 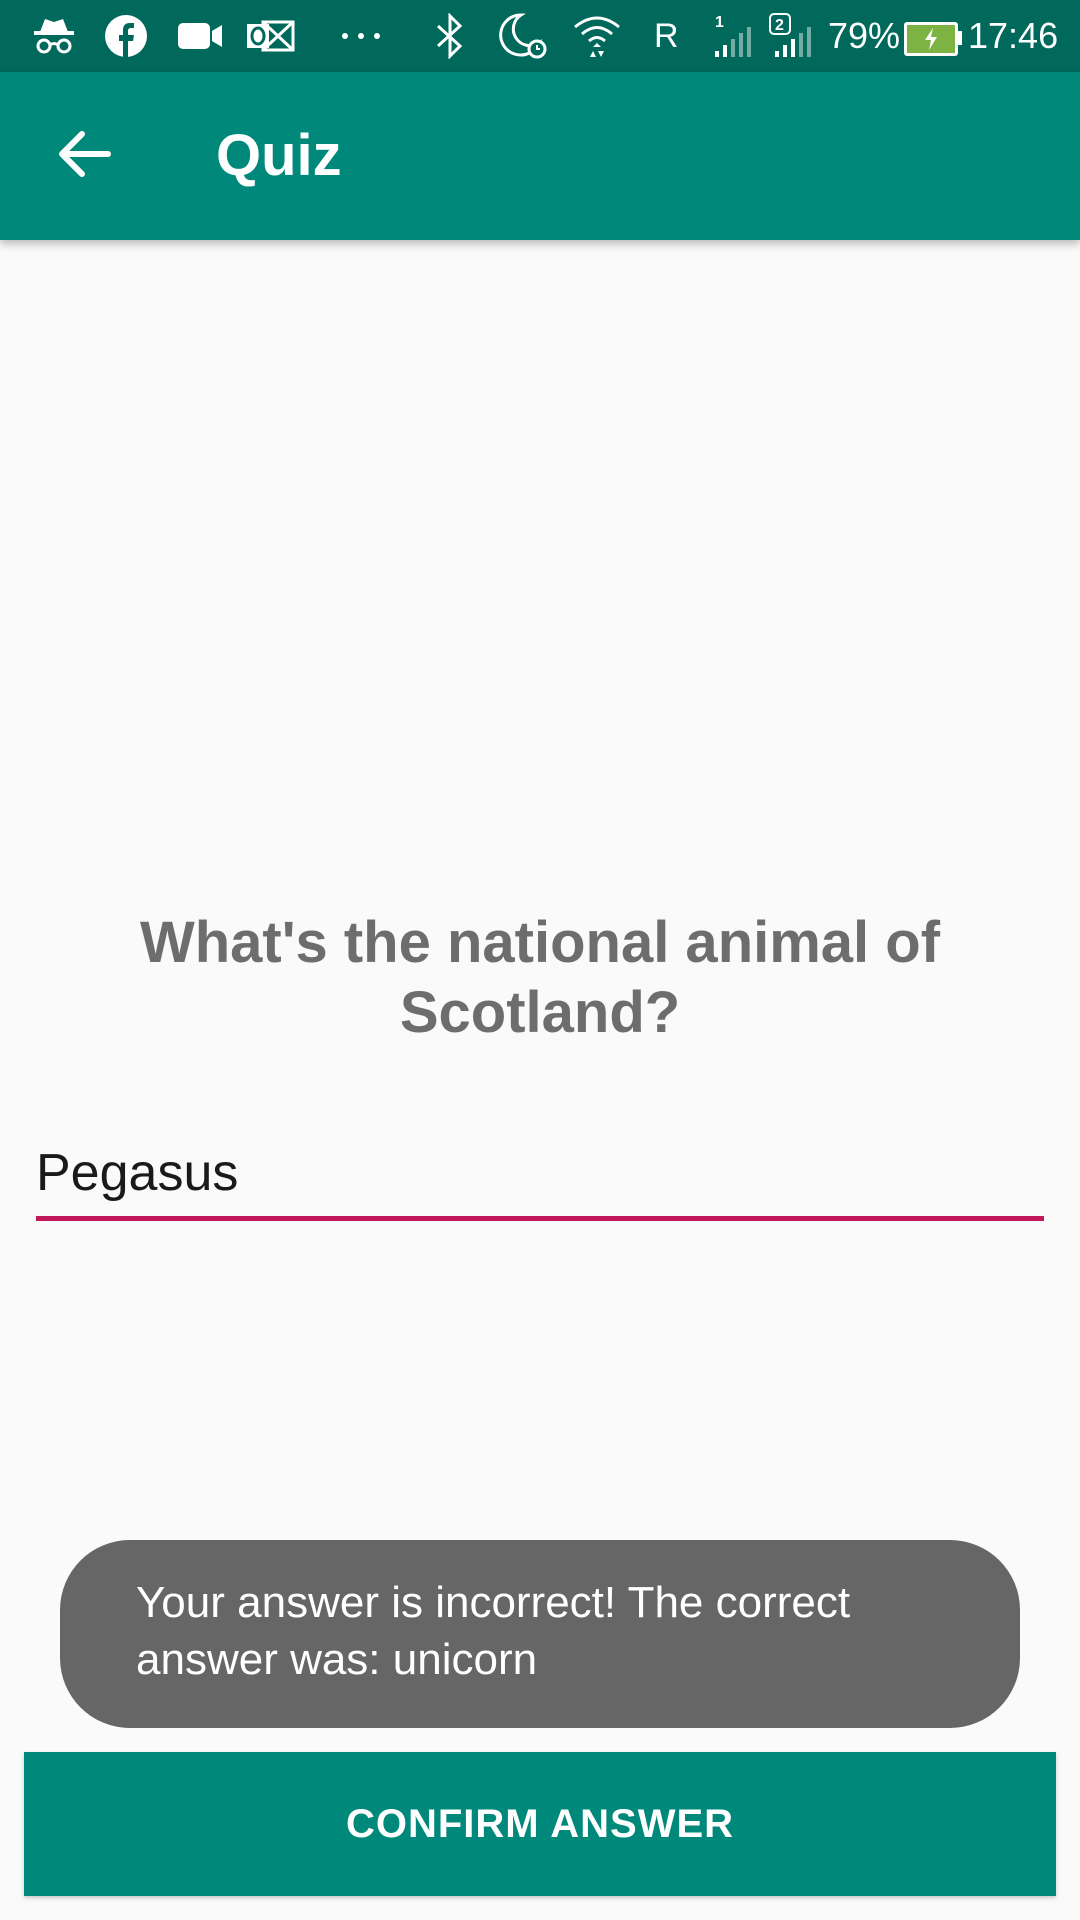 I want to click on svg-text: 2, so click(x=779, y=25).